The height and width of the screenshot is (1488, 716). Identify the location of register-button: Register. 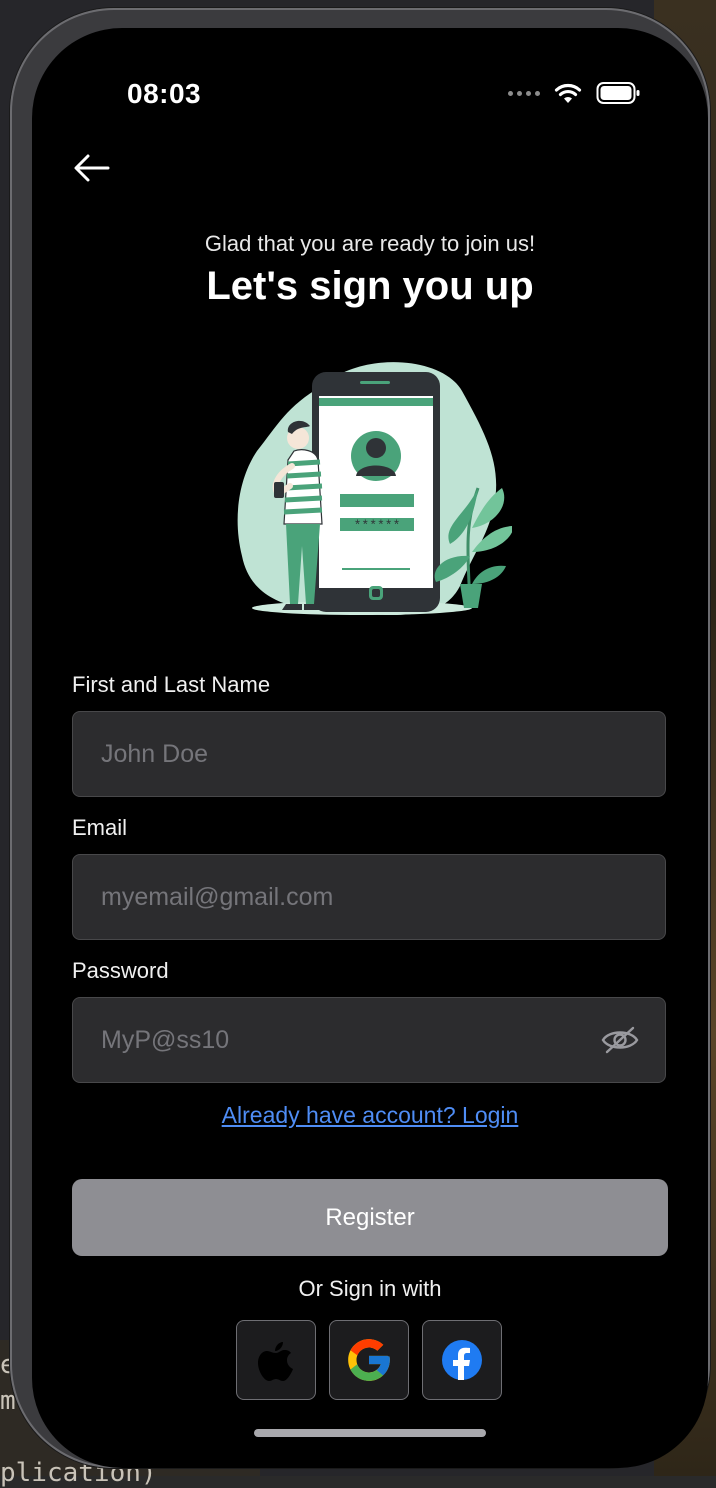
(370, 1217).